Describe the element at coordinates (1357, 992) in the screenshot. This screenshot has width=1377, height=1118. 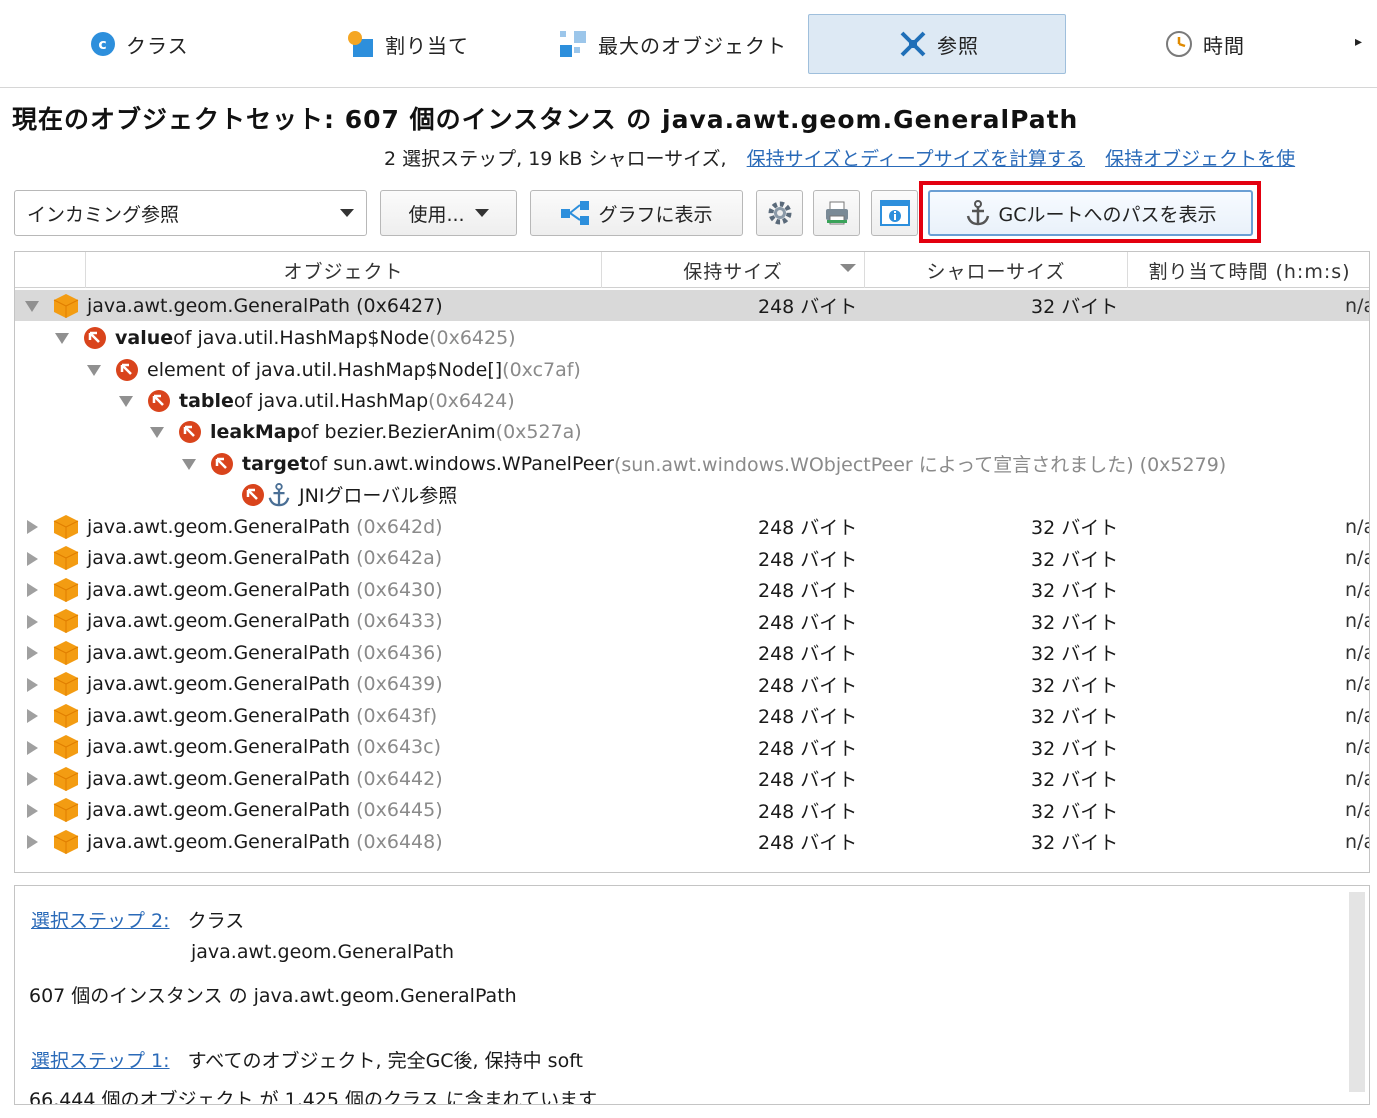
I see `vertical-scrollbar` at that location.